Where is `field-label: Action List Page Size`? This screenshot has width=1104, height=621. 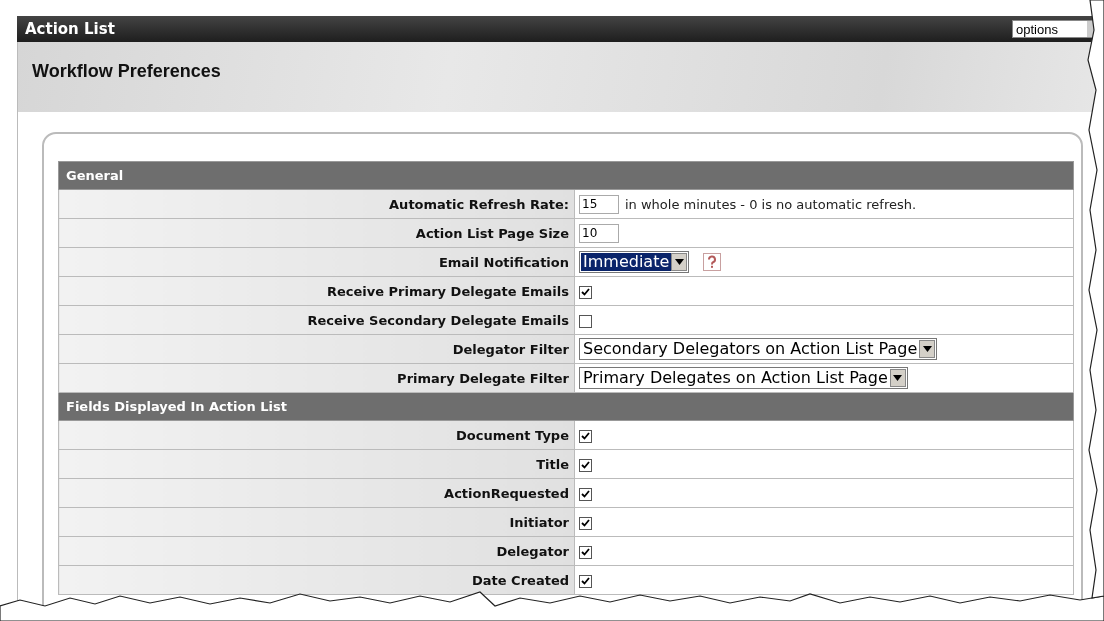 field-label: Action List Page Size is located at coordinates (316, 233).